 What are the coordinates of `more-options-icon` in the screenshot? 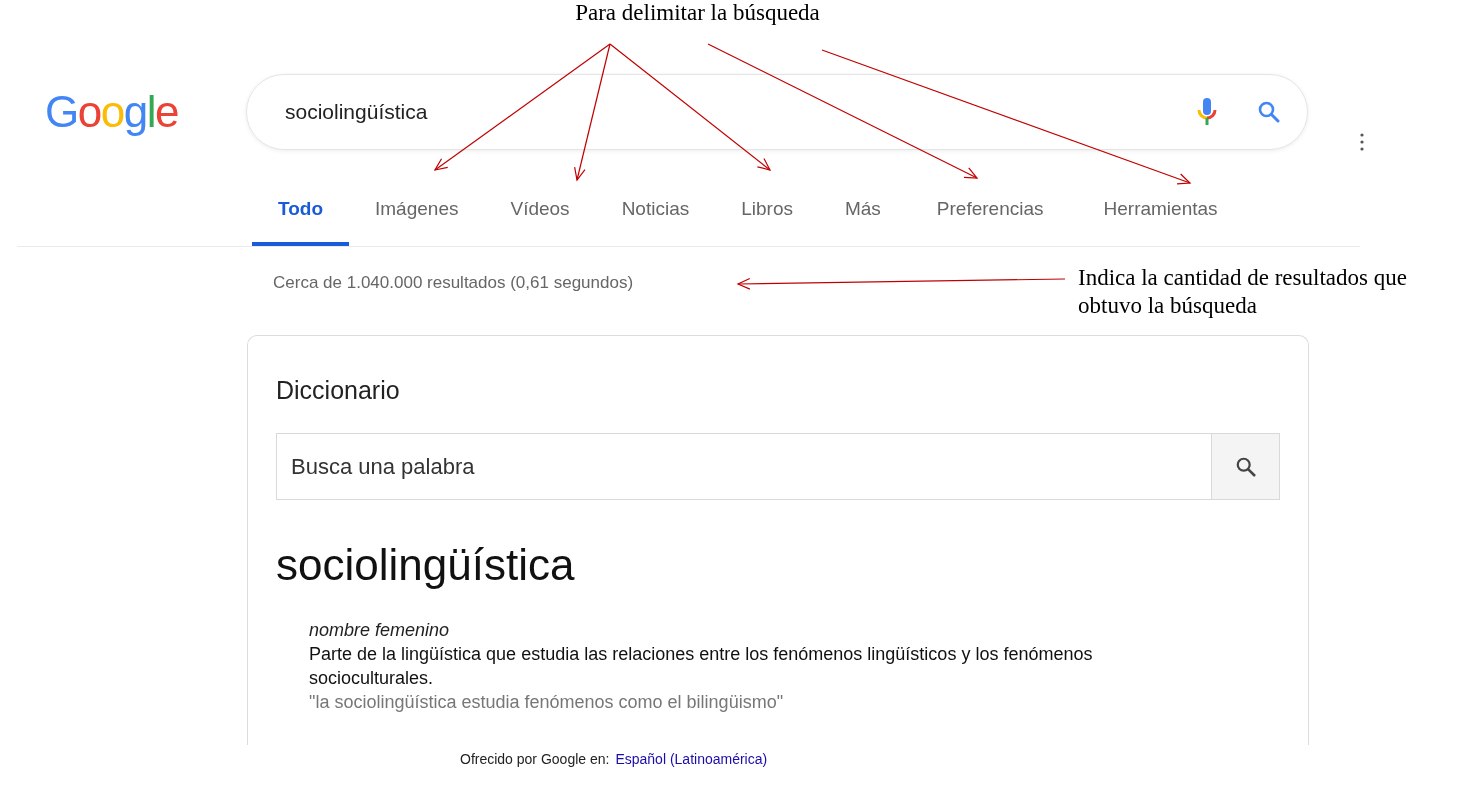 It's located at (1362, 142).